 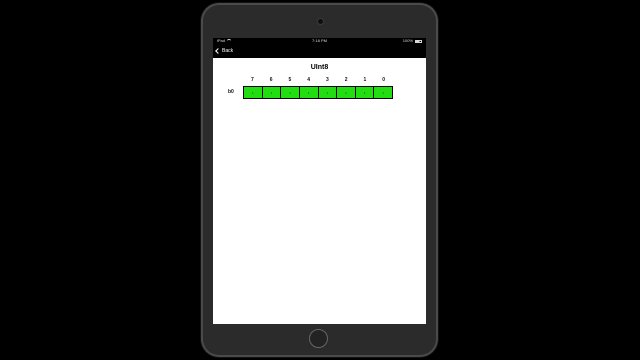 What do you see at coordinates (328, 92) in the screenshot?
I see `bit-toggle-3: 1` at bounding box center [328, 92].